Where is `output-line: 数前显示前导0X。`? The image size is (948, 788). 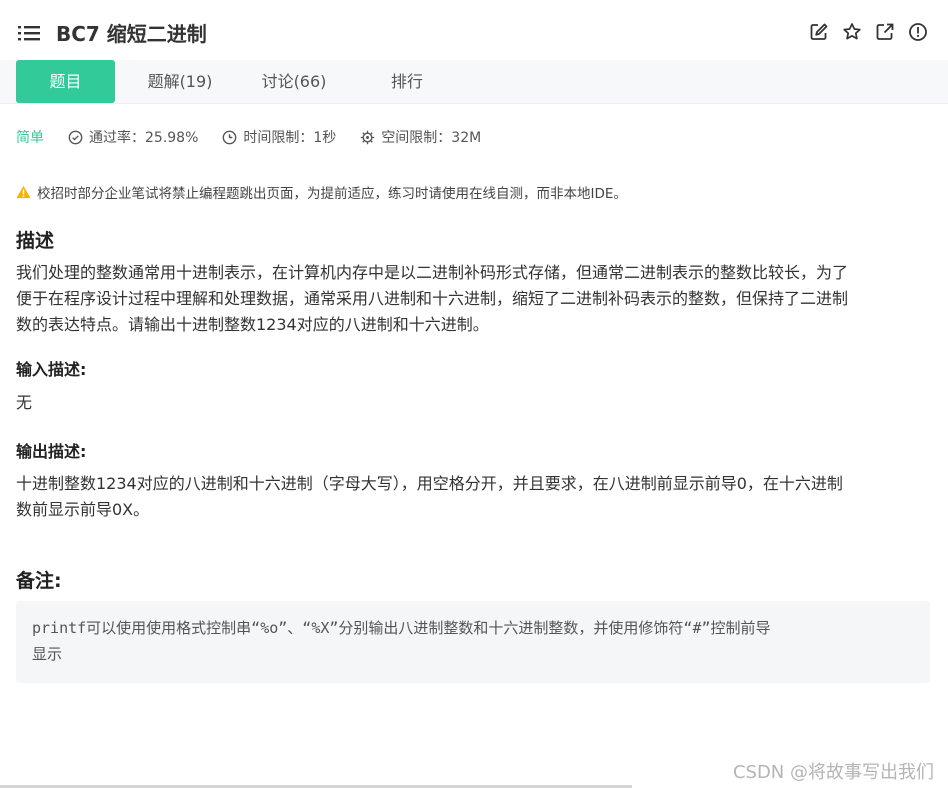 output-line: 数前显示前导0X。 is located at coordinates (83, 509).